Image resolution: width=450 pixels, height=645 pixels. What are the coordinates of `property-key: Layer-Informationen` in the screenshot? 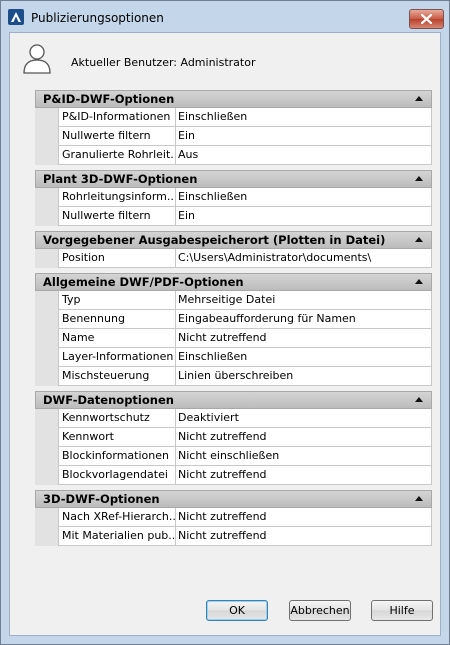 It's located at (116, 357).